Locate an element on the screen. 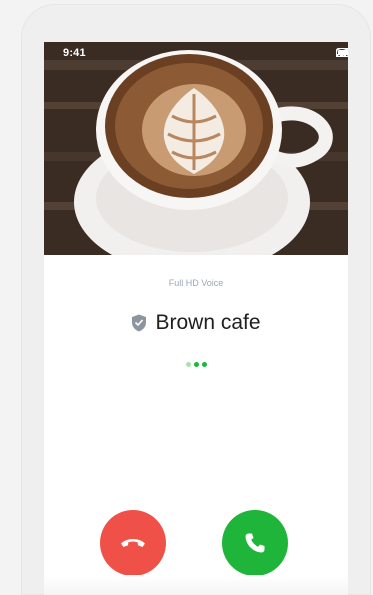 The width and height of the screenshot is (373, 595). screen-bottom-edge is located at coordinates (196, 585).